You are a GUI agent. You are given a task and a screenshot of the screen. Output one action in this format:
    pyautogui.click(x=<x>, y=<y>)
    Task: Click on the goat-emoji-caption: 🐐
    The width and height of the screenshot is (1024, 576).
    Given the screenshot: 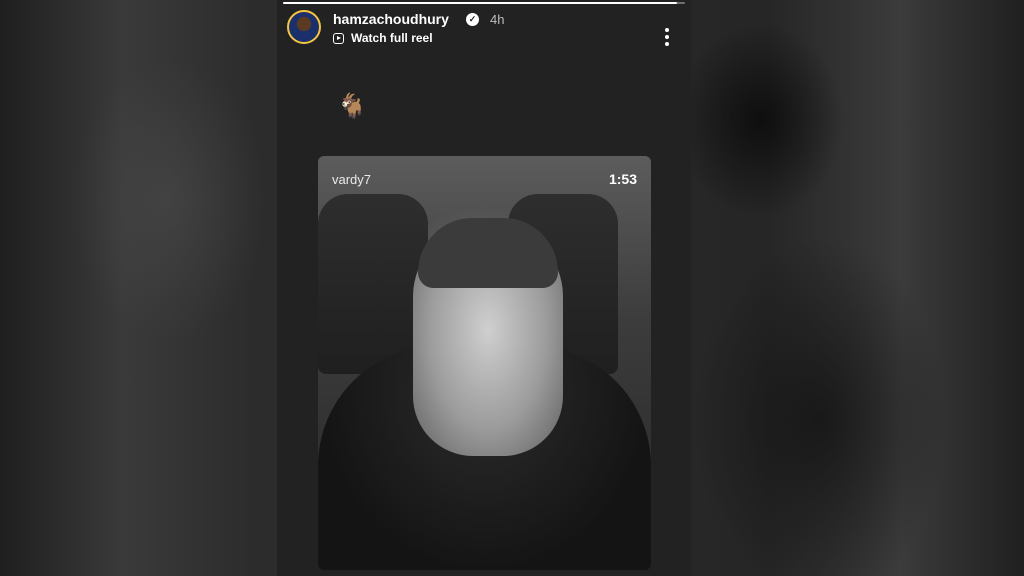 What is the action you would take?
    pyautogui.click(x=352, y=106)
    